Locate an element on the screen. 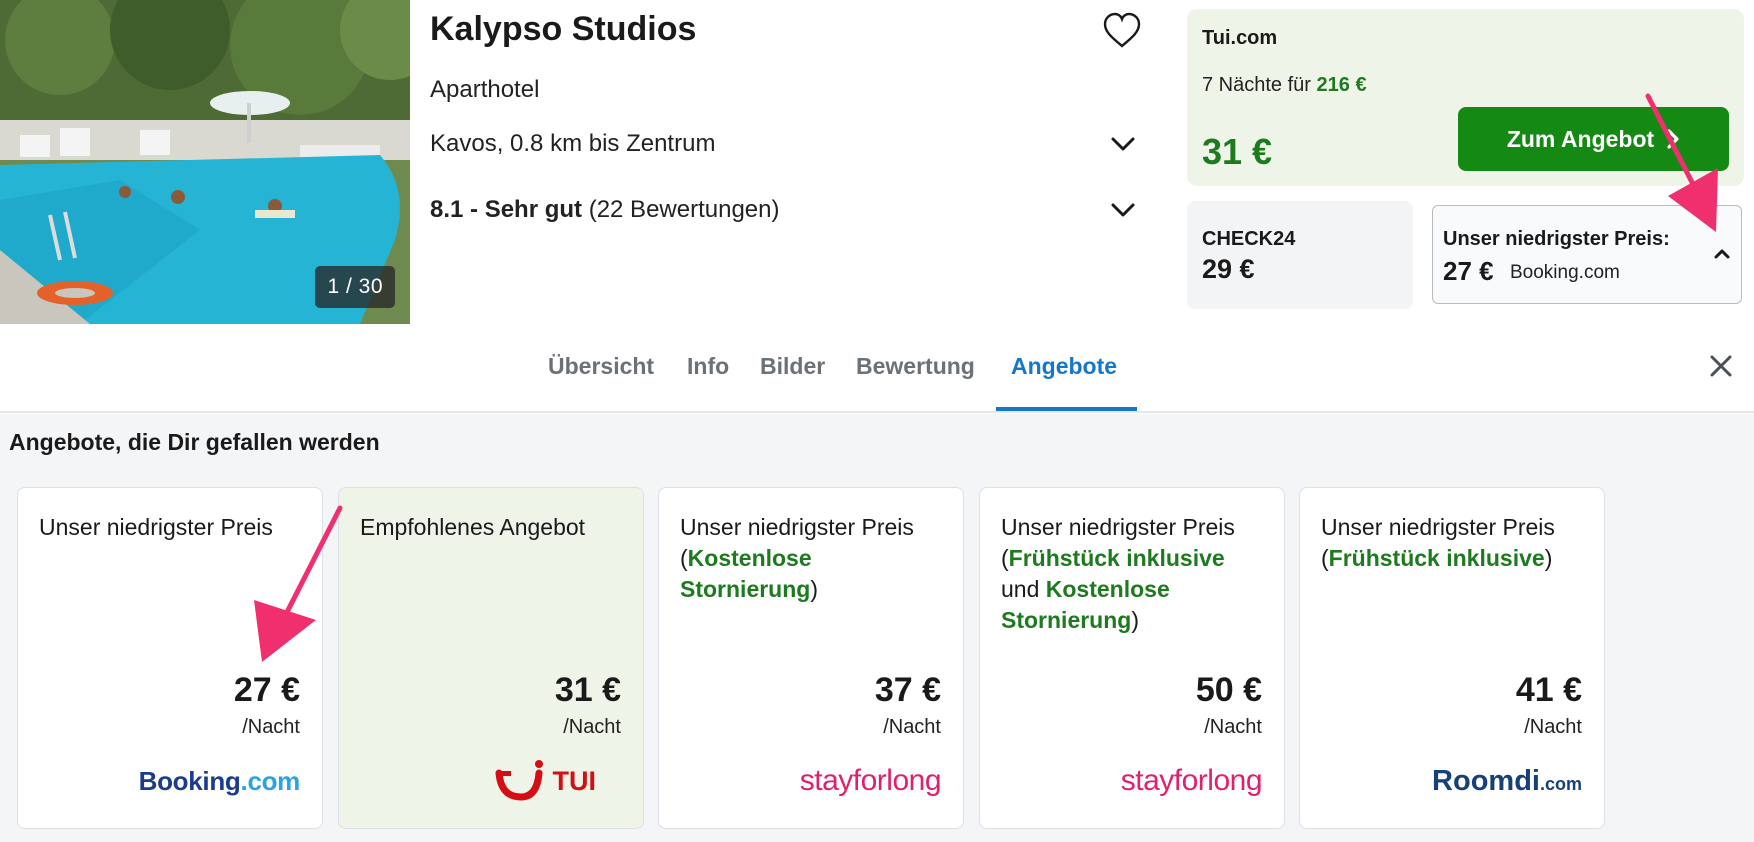  active-tab-indicator is located at coordinates (1066, 409).